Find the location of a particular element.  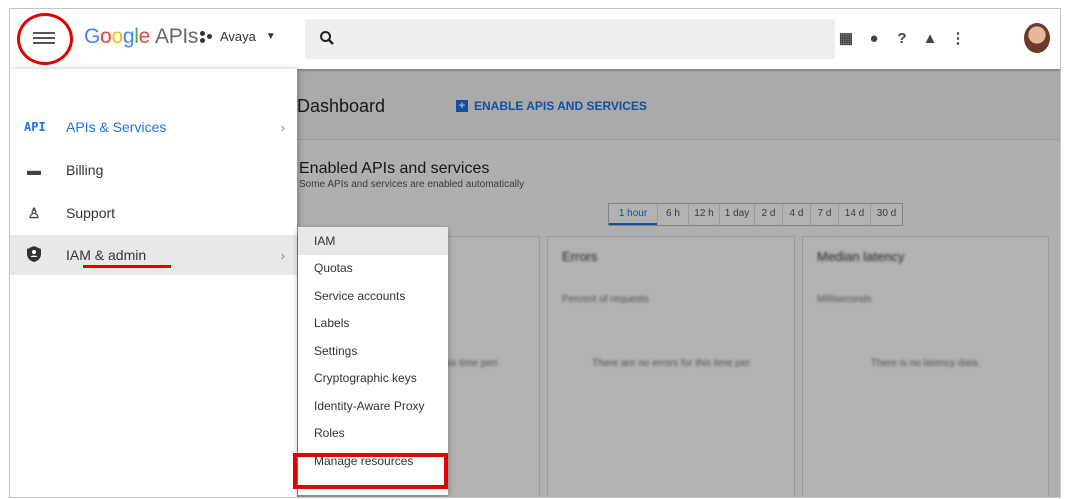

sidebar-item-billing: ▬ Billing is located at coordinates (153, 170).